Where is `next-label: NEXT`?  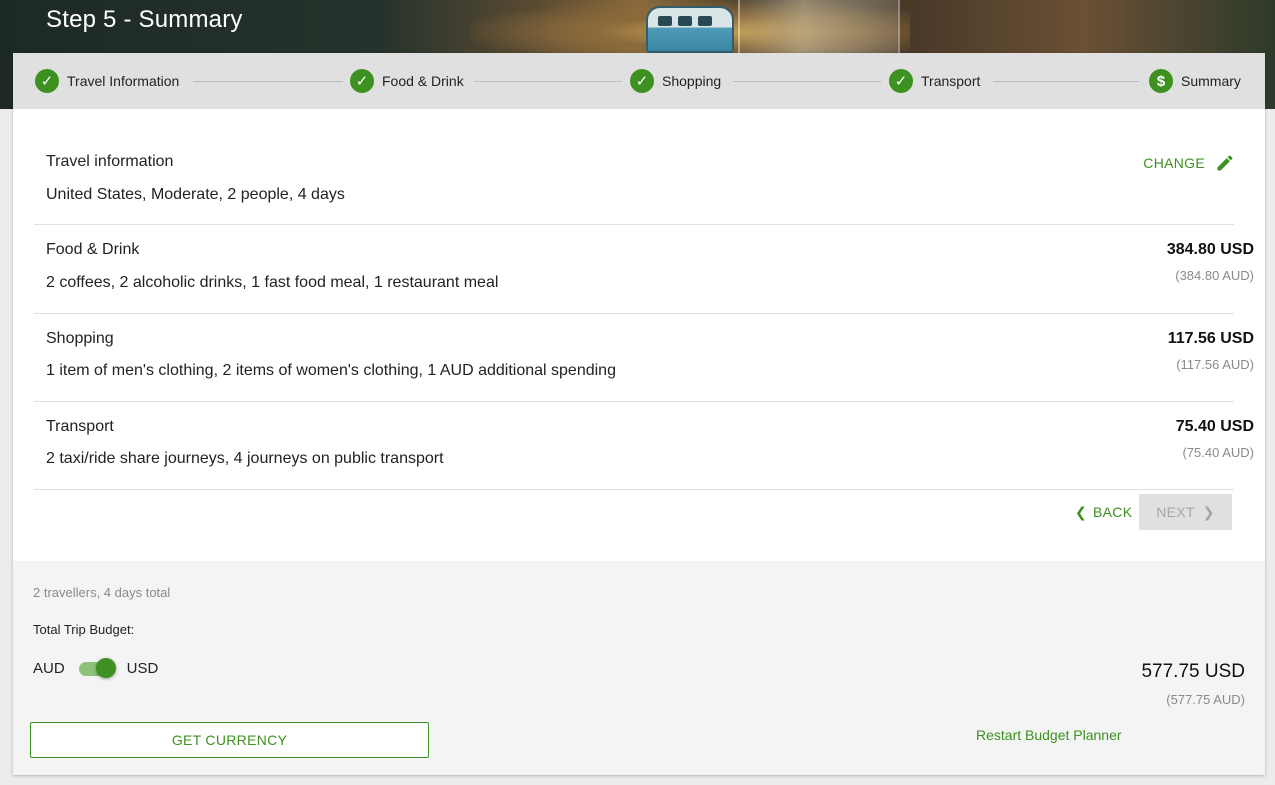
next-label: NEXT is located at coordinates (1175, 512).